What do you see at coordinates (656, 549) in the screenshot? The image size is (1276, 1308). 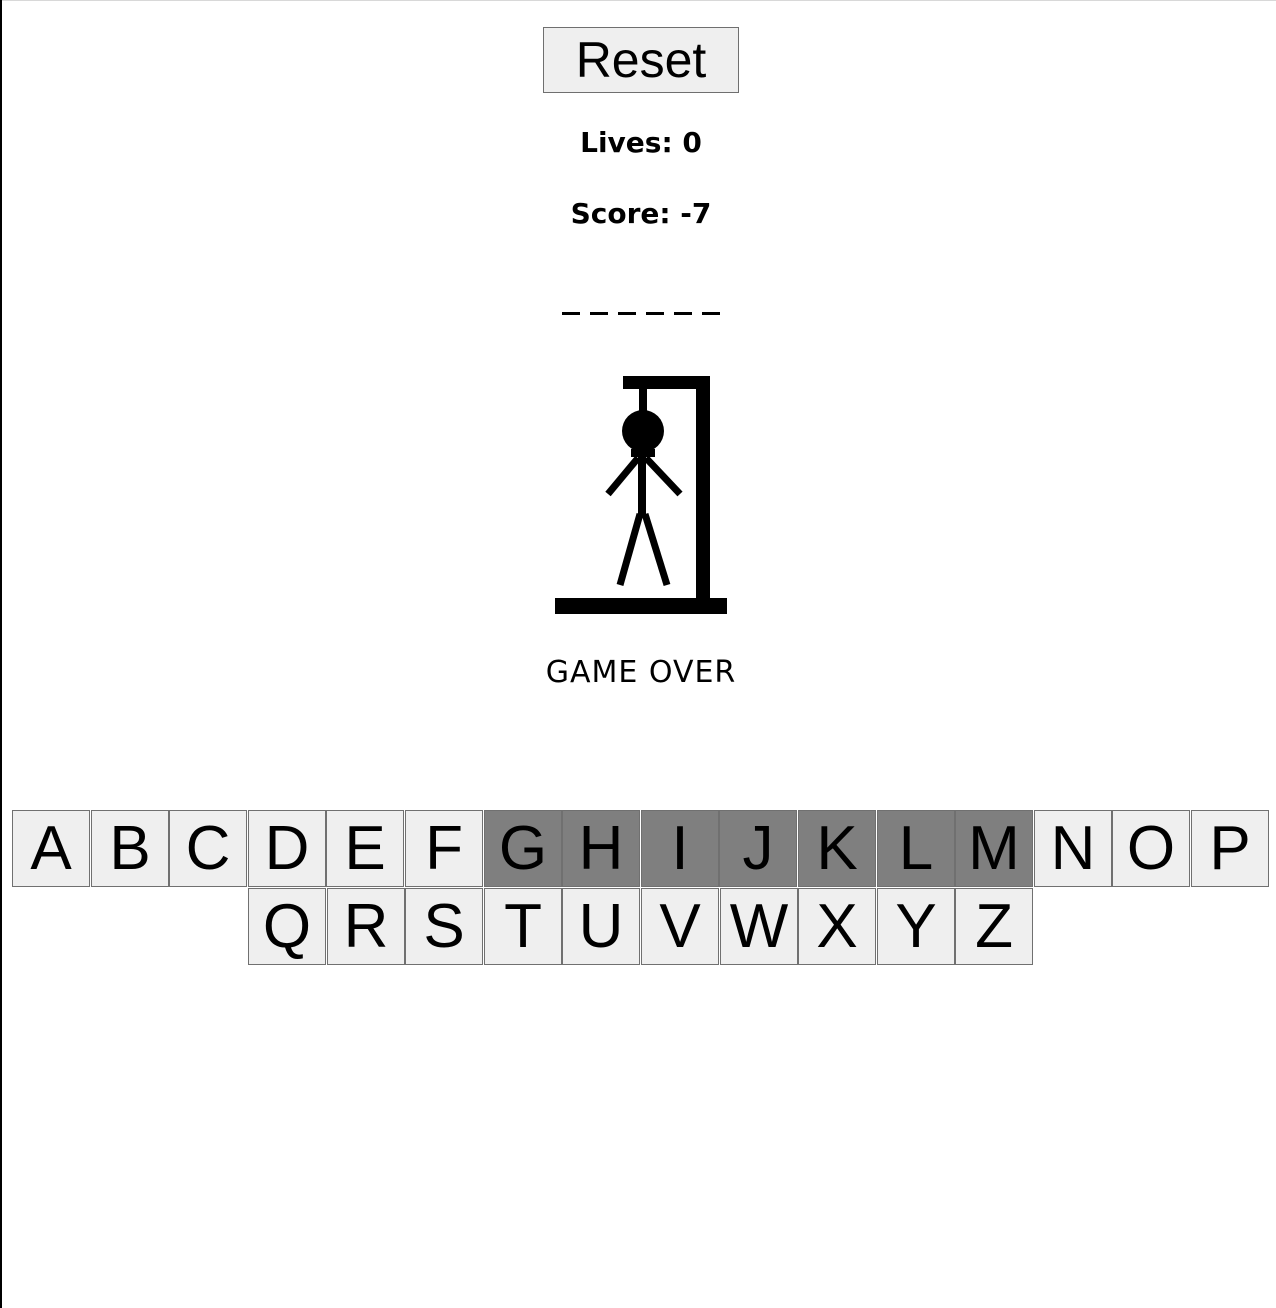 I see `hangman-right-leg` at bounding box center [656, 549].